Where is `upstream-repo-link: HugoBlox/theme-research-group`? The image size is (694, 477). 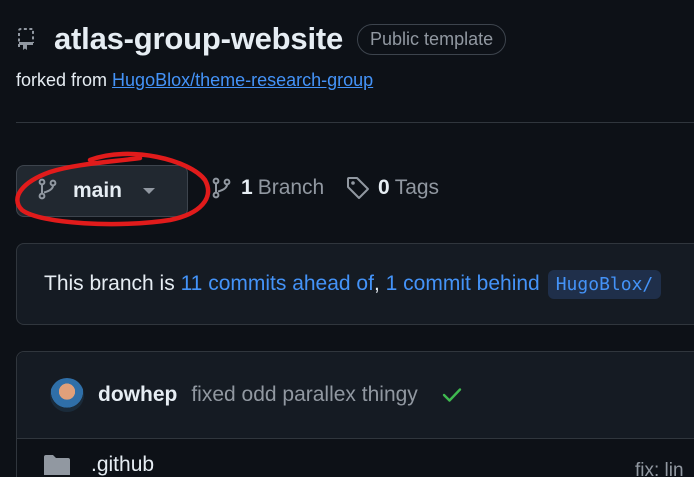
upstream-repo-link: HugoBlox/theme-research-group is located at coordinates (242, 80).